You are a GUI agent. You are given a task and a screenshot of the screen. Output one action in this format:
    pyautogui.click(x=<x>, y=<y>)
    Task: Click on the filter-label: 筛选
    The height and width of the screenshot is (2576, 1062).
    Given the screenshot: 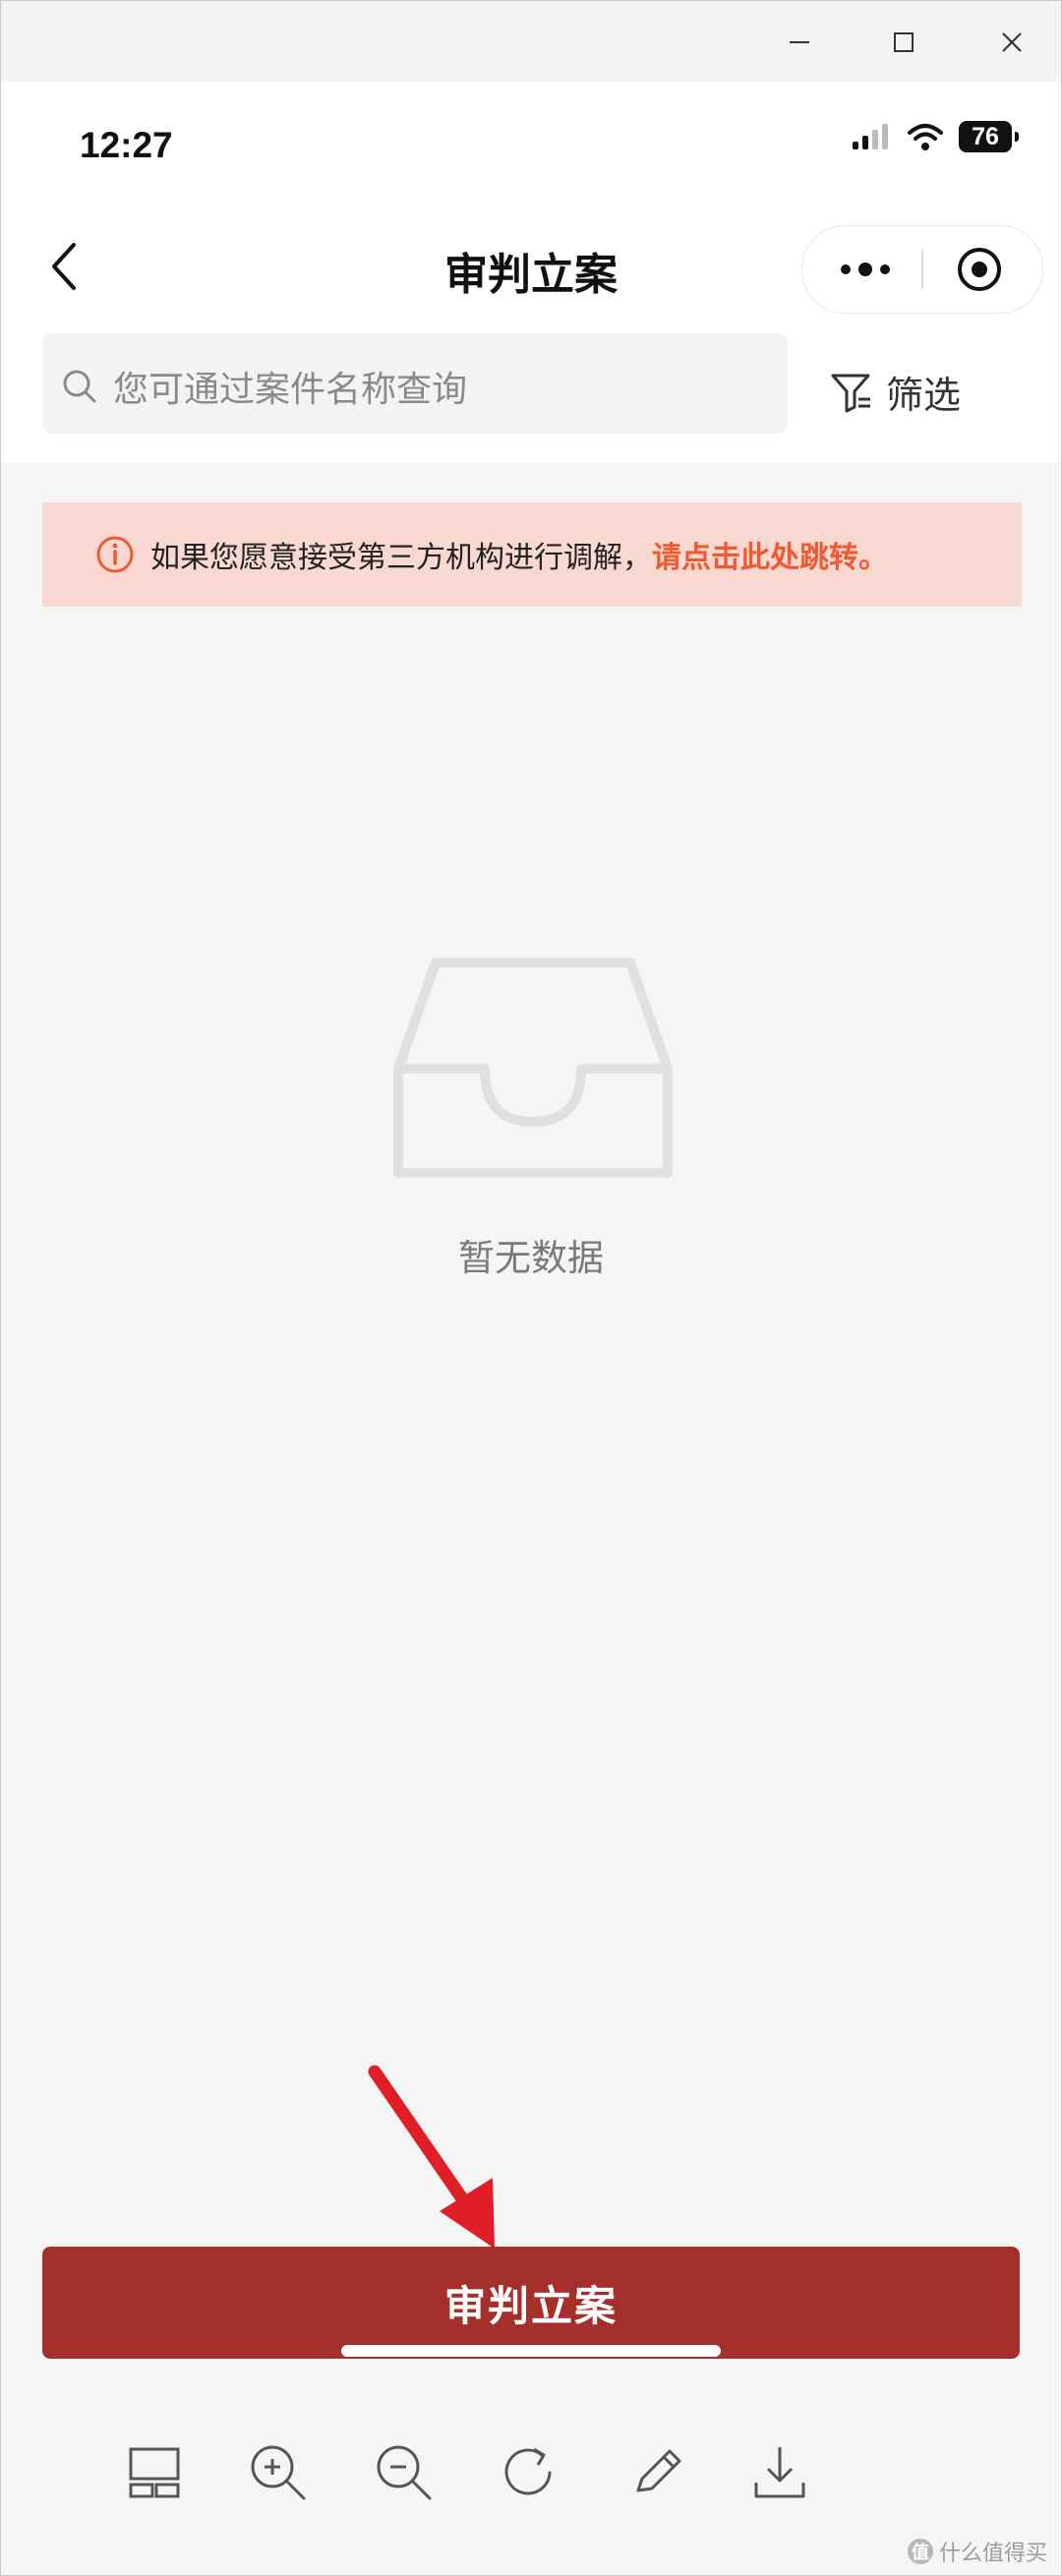 What is the action you would take?
    pyautogui.click(x=924, y=395)
    